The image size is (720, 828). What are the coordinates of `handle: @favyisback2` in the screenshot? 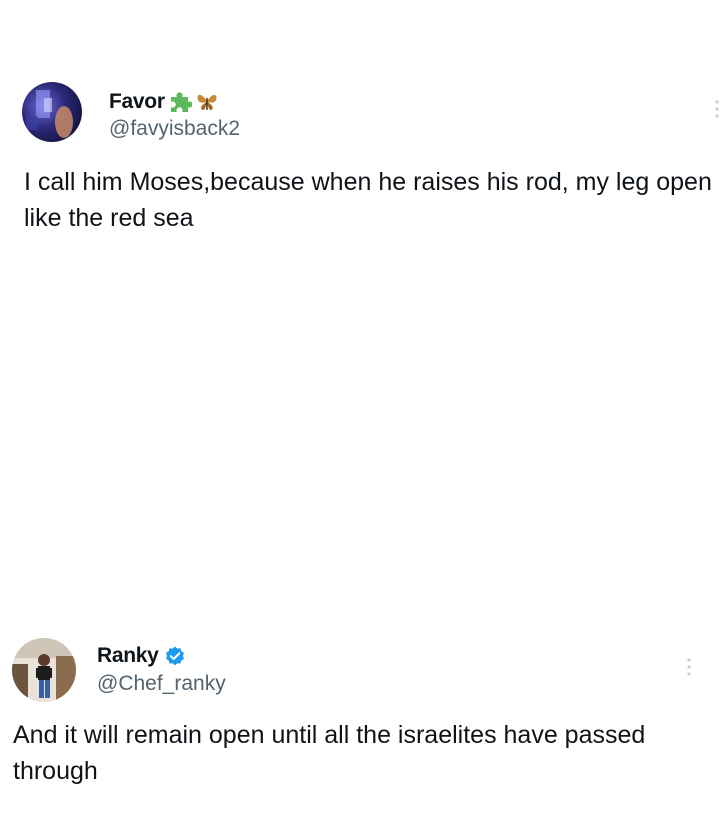 It's located at (174, 129).